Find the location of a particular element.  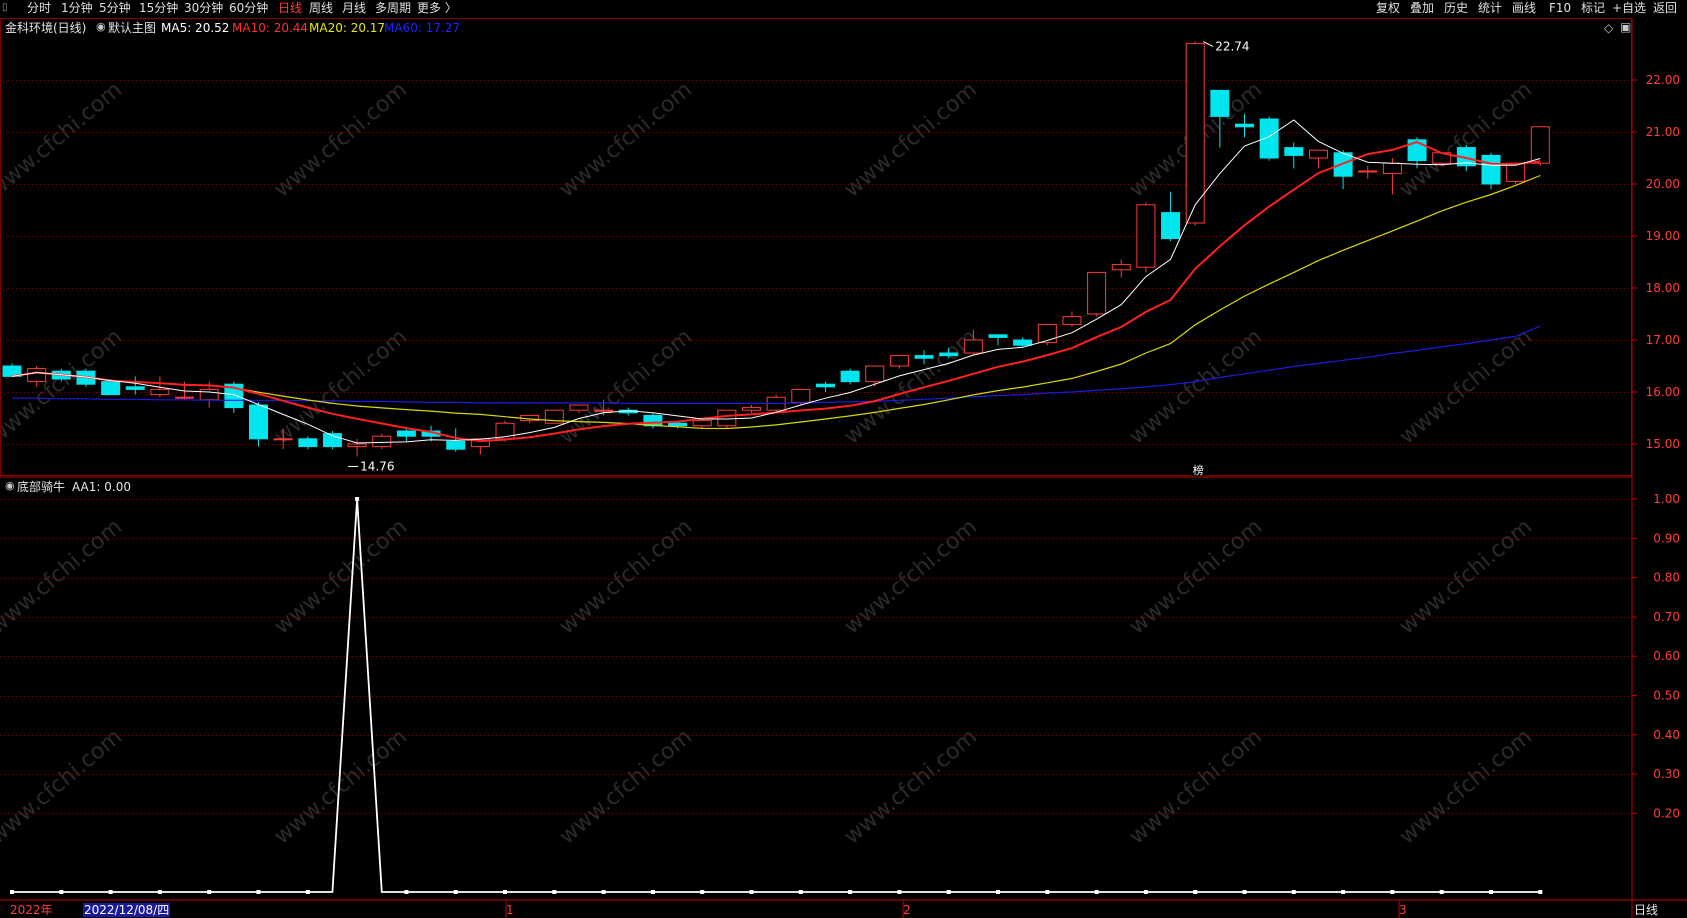

period-tab-4: 30分钟 is located at coordinates (203, 8).